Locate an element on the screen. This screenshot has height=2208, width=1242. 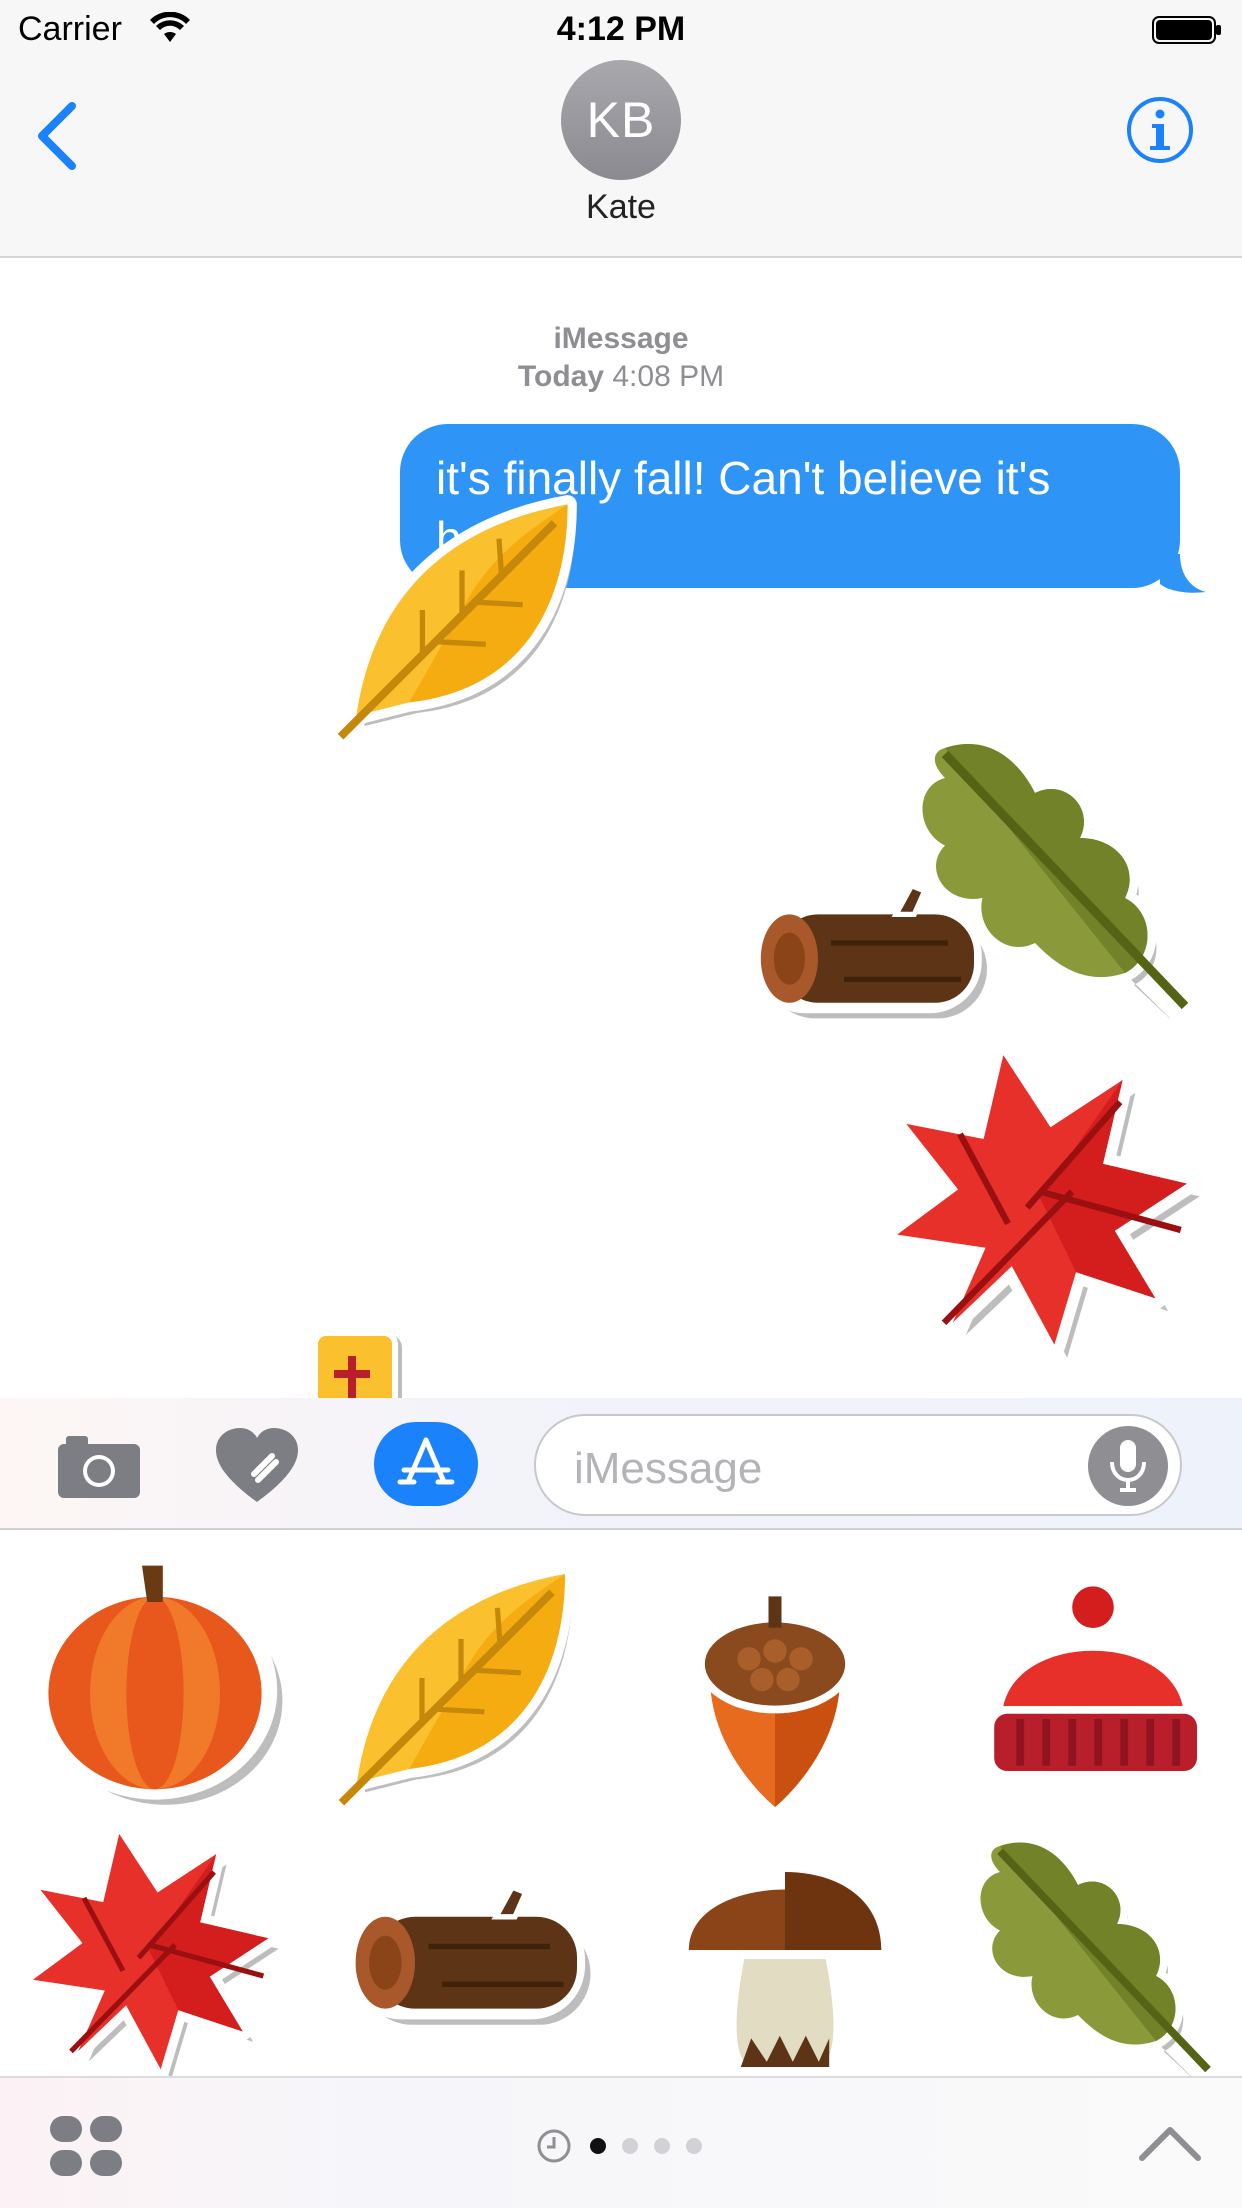
page-indicator is located at coordinates (626, 2146).